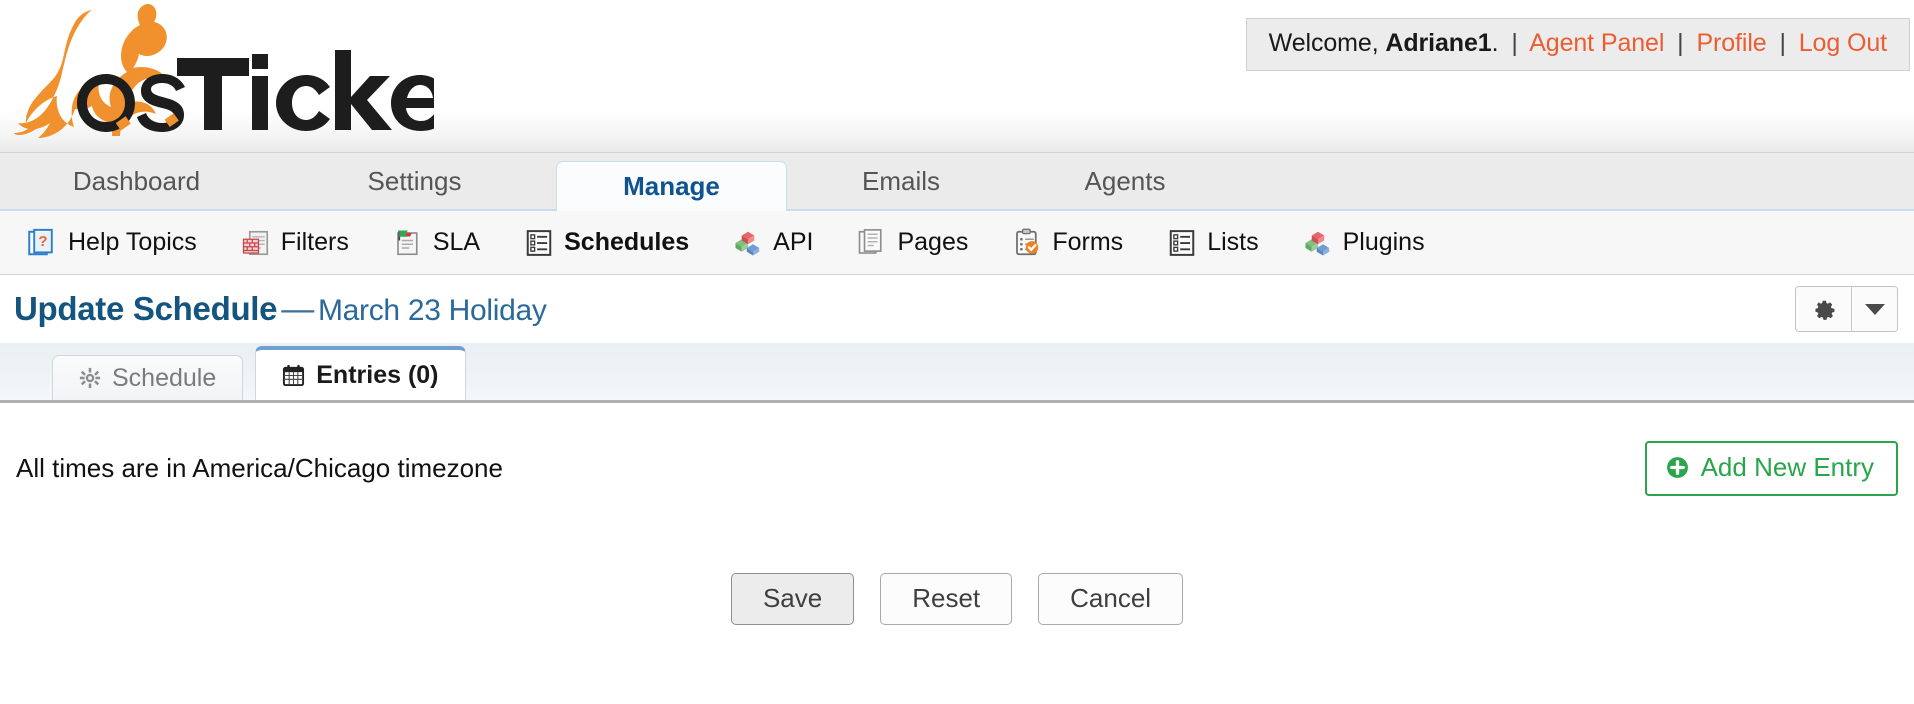 The height and width of the screenshot is (704, 1914). What do you see at coordinates (1843, 43) in the screenshot?
I see `logout-link: Log Out` at bounding box center [1843, 43].